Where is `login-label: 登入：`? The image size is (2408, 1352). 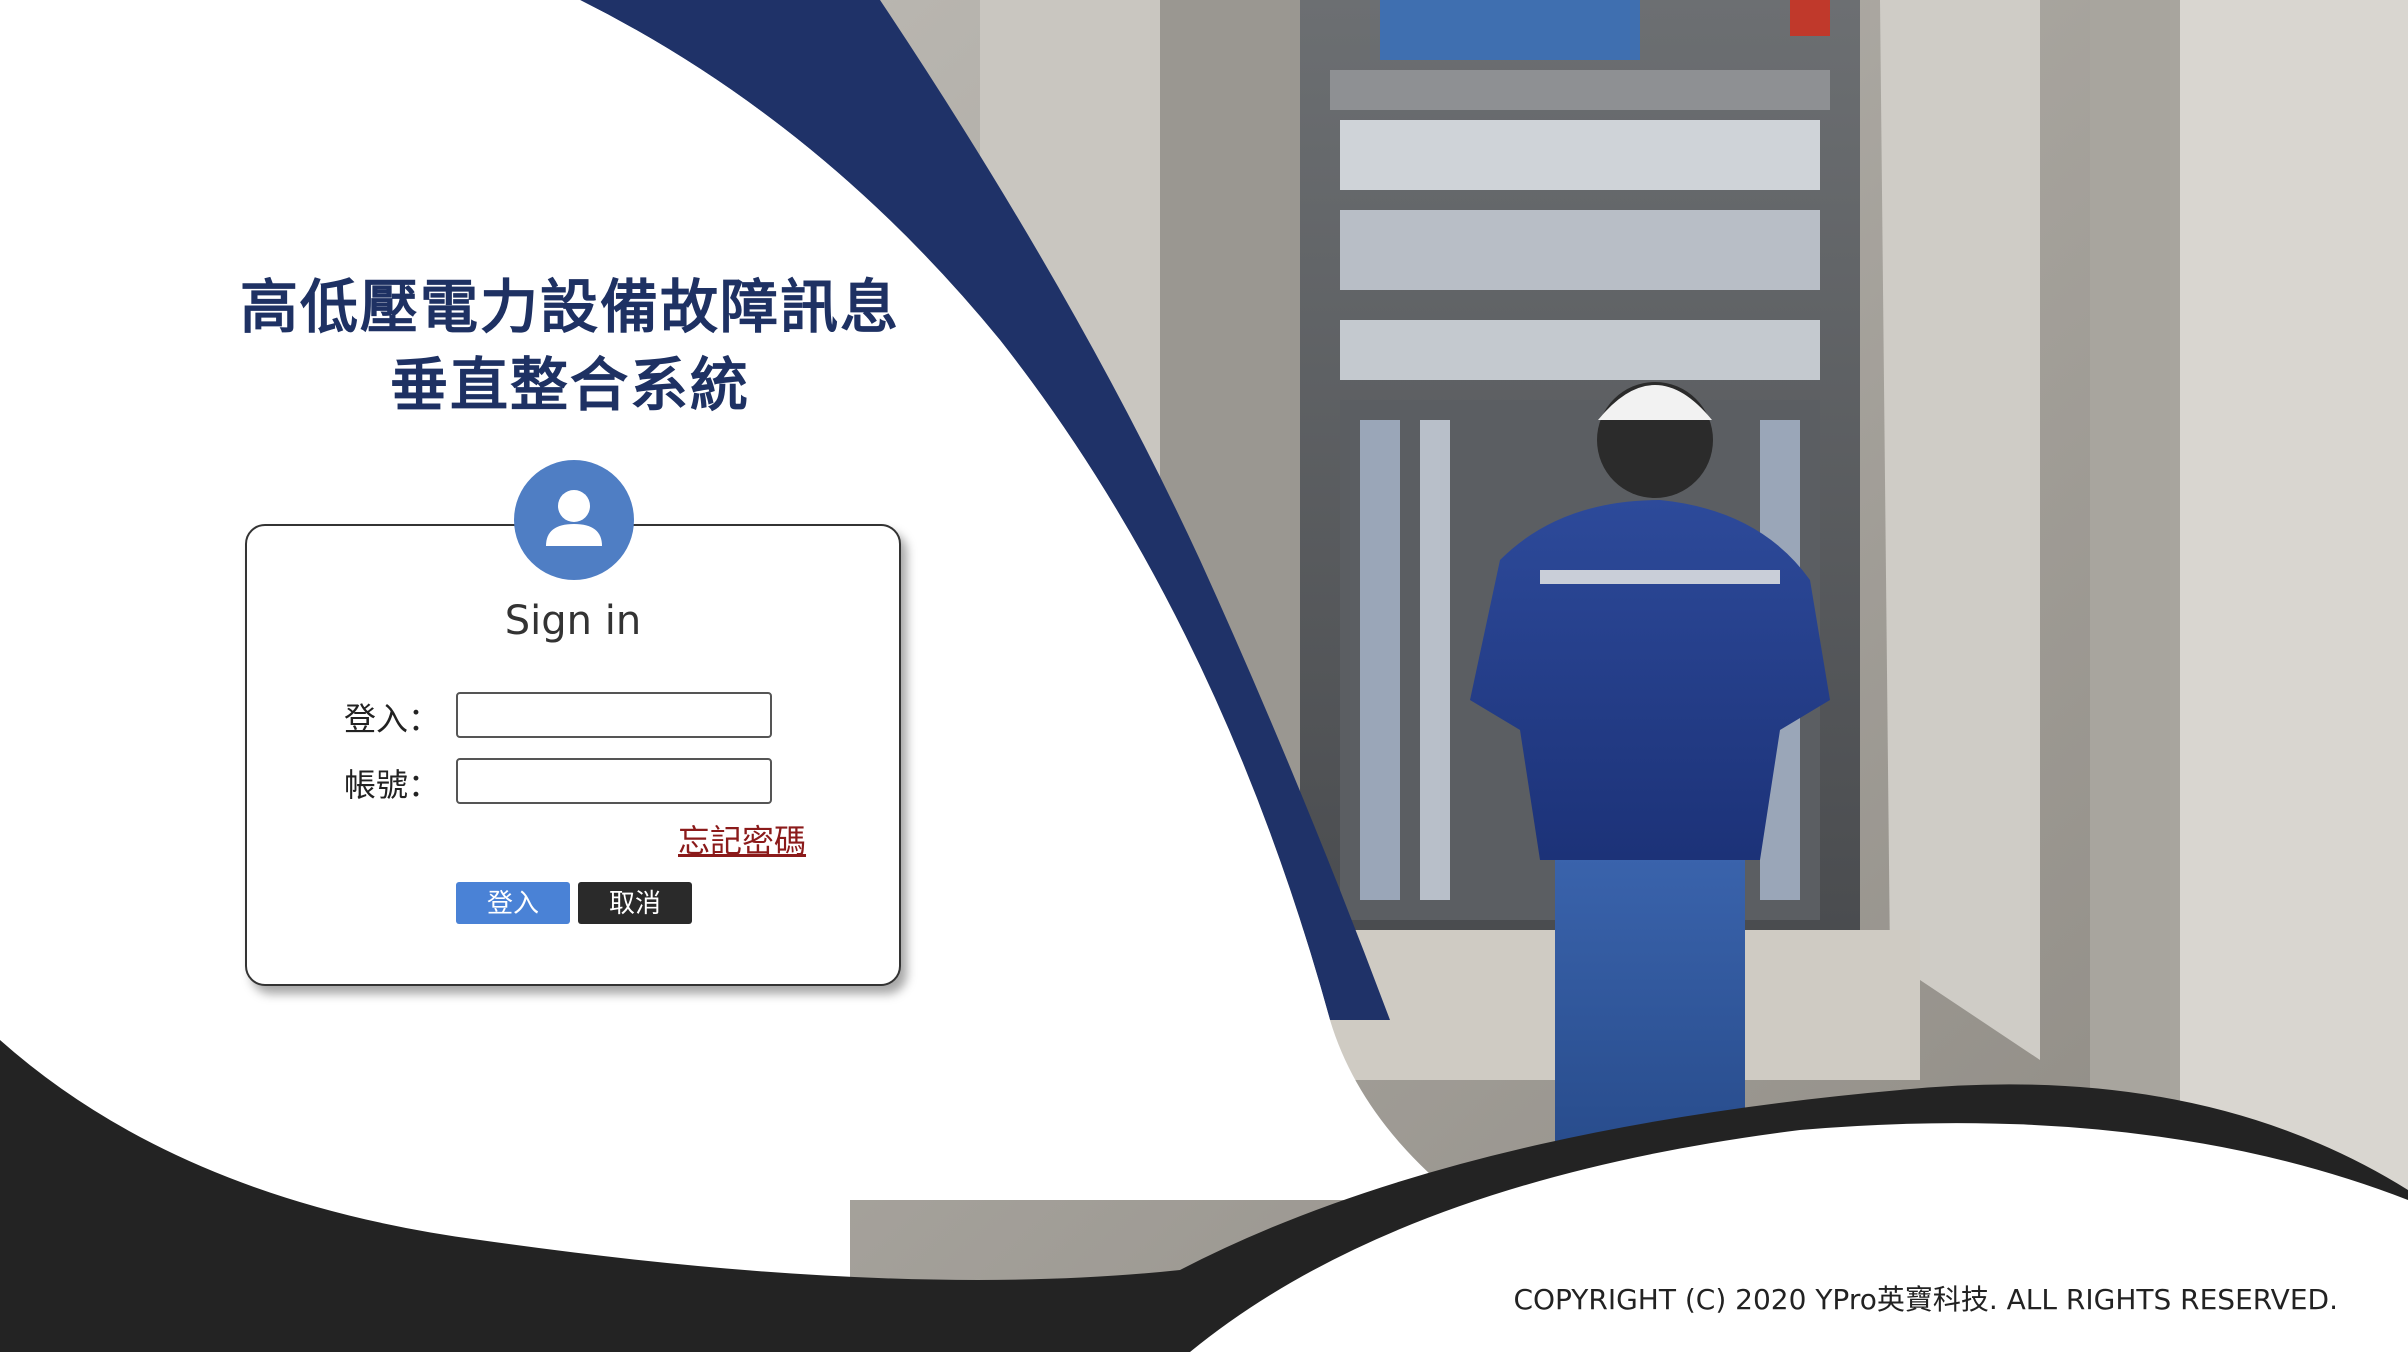
login-label: 登入： is located at coordinates (391, 719).